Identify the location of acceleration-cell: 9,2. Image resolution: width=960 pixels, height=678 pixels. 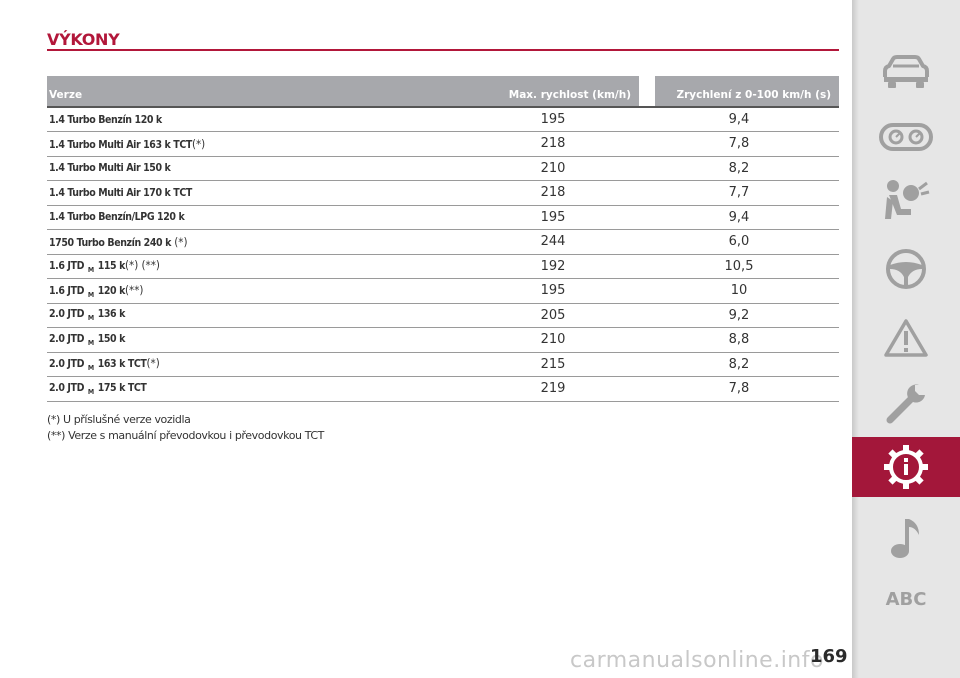
(739, 315).